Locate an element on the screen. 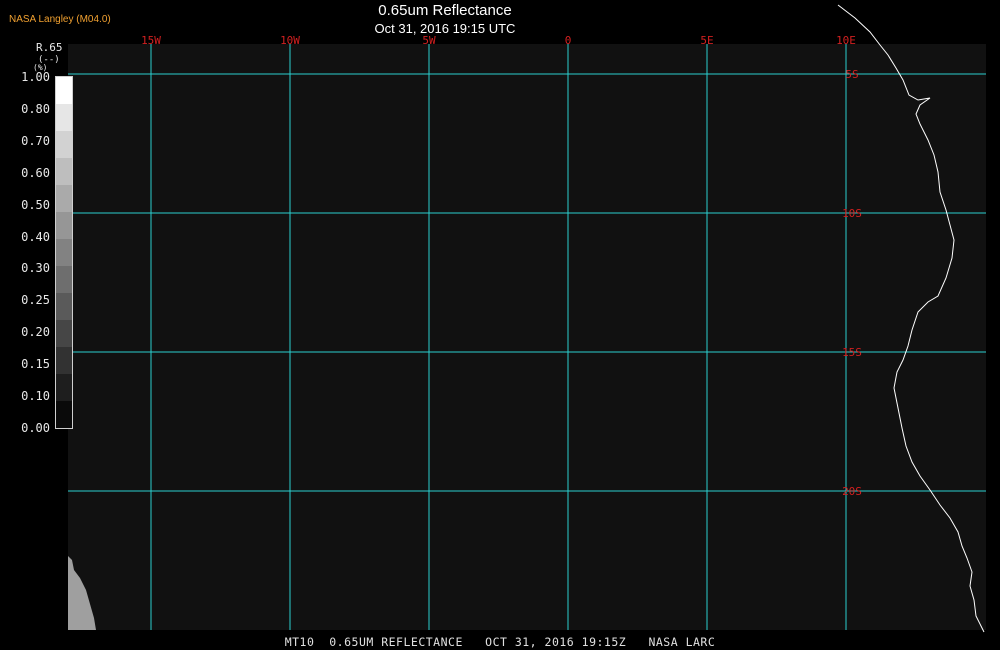 The width and height of the screenshot is (1000, 650). colorbar-tick-label: 0.80 is located at coordinates (35, 108).